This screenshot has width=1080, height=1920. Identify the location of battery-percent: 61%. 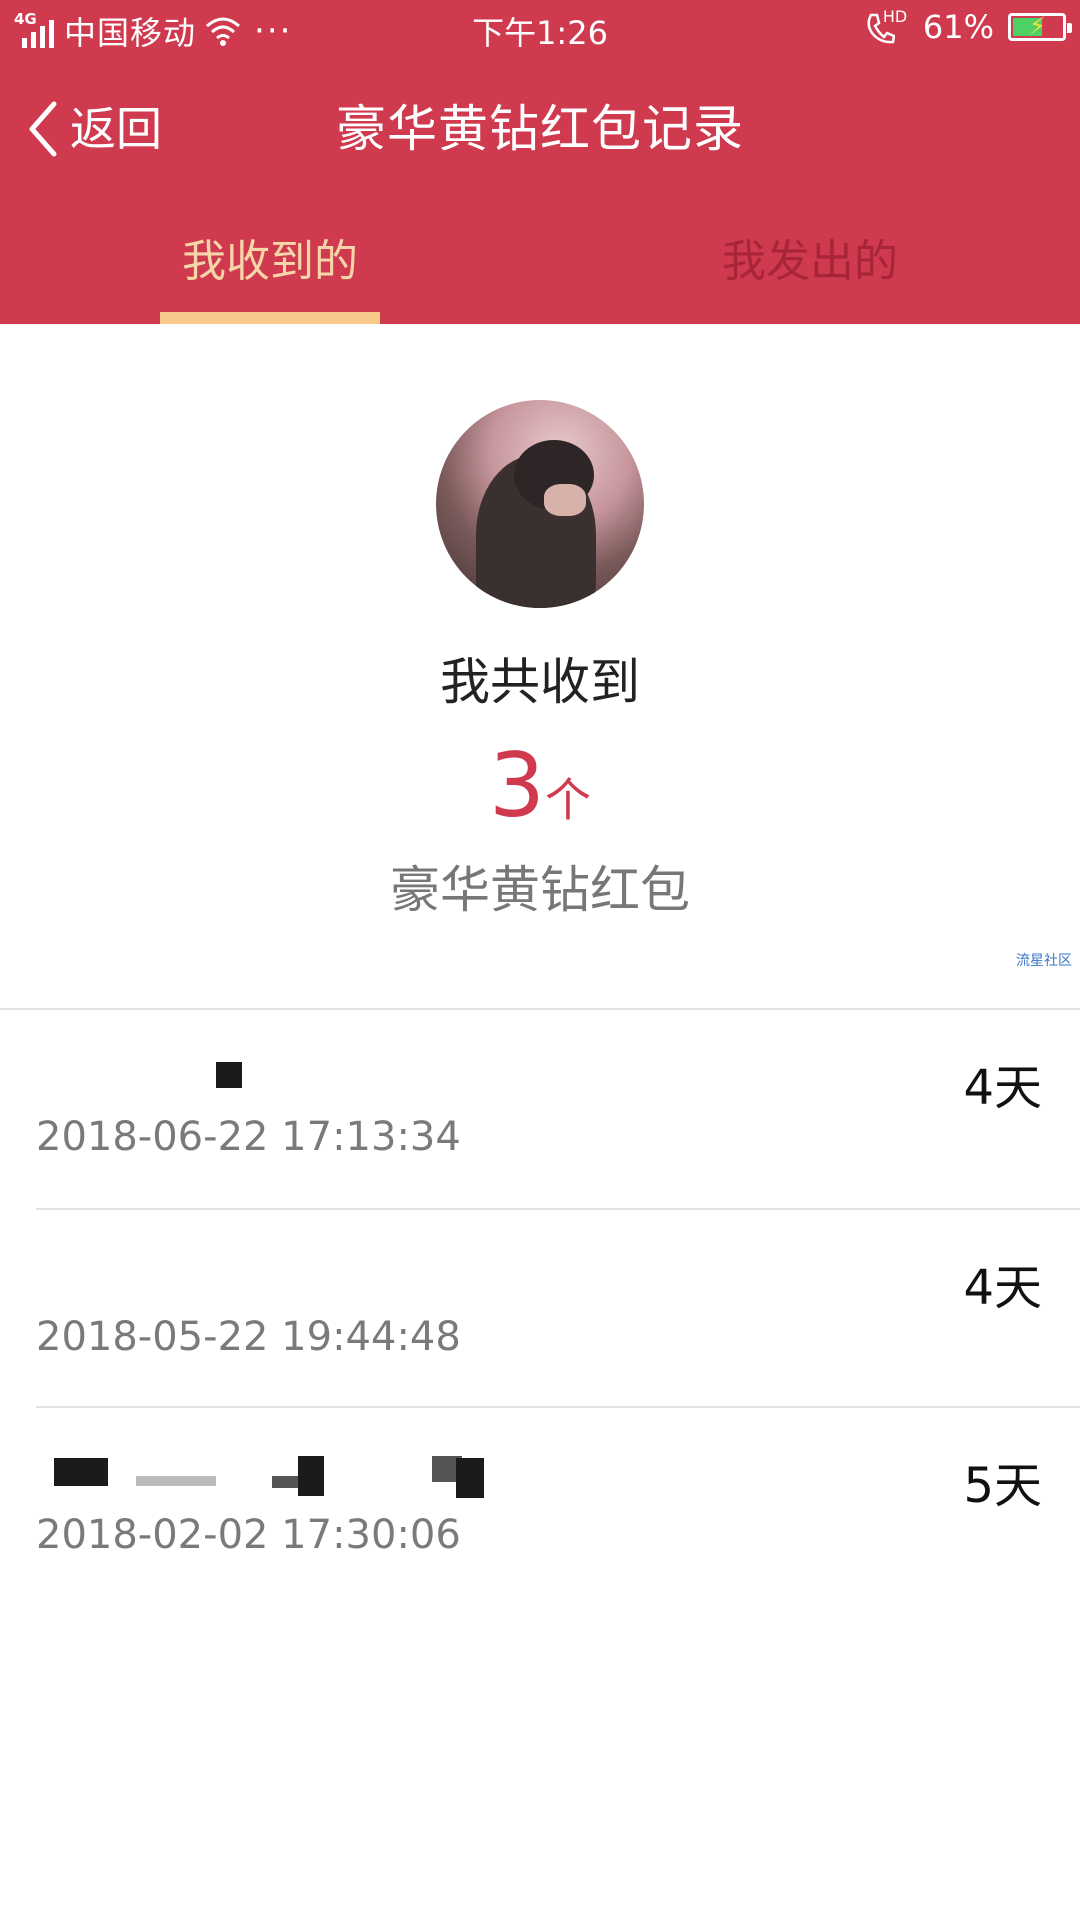
(958, 27).